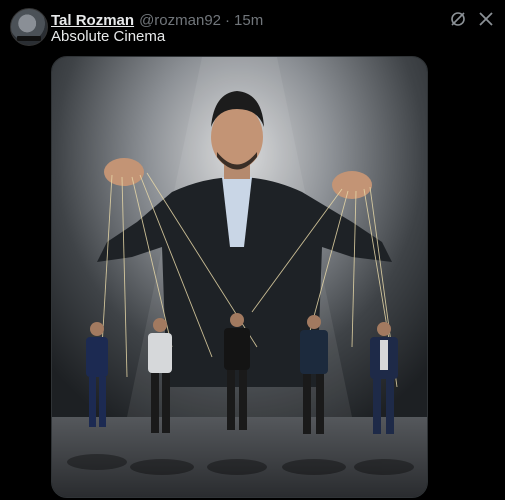 The height and width of the screenshot is (500, 505). Describe the element at coordinates (472, 19) in the screenshot. I see `header-actions` at that location.